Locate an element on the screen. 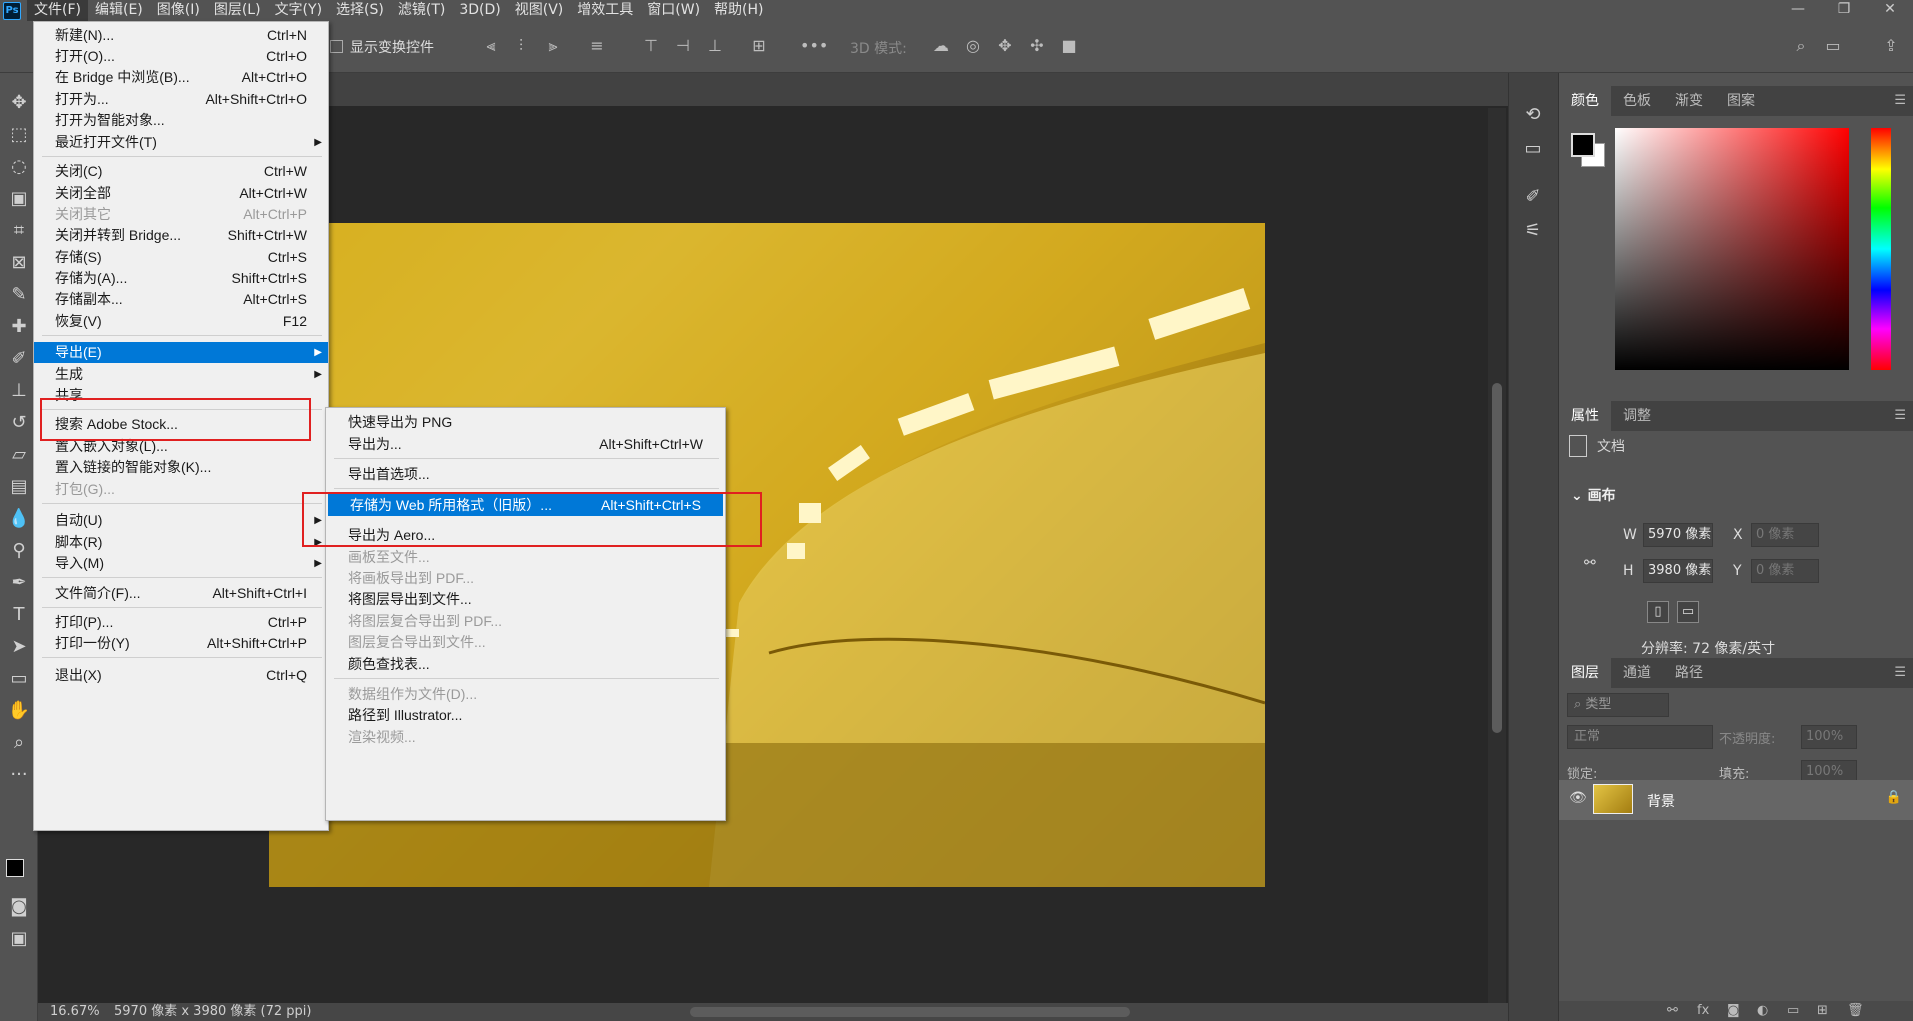 The width and height of the screenshot is (1913, 1021). opacity-field: 100% is located at coordinates (1829, 737).